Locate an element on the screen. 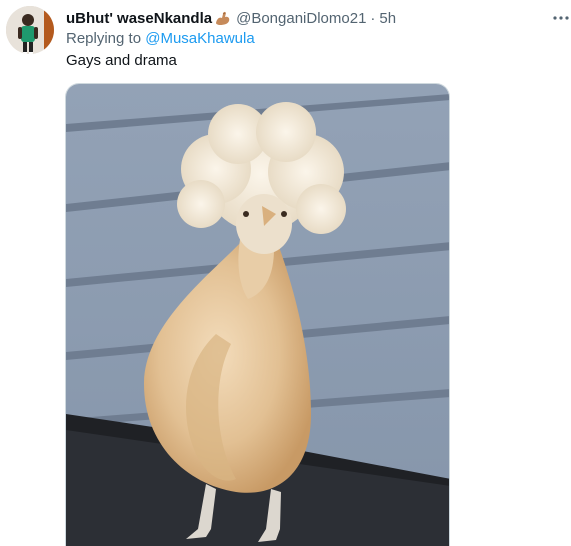  tweet-header: uBhut' waseNkandla @BonganiDlomo21 · 5h is located at coordinates (231, 18).